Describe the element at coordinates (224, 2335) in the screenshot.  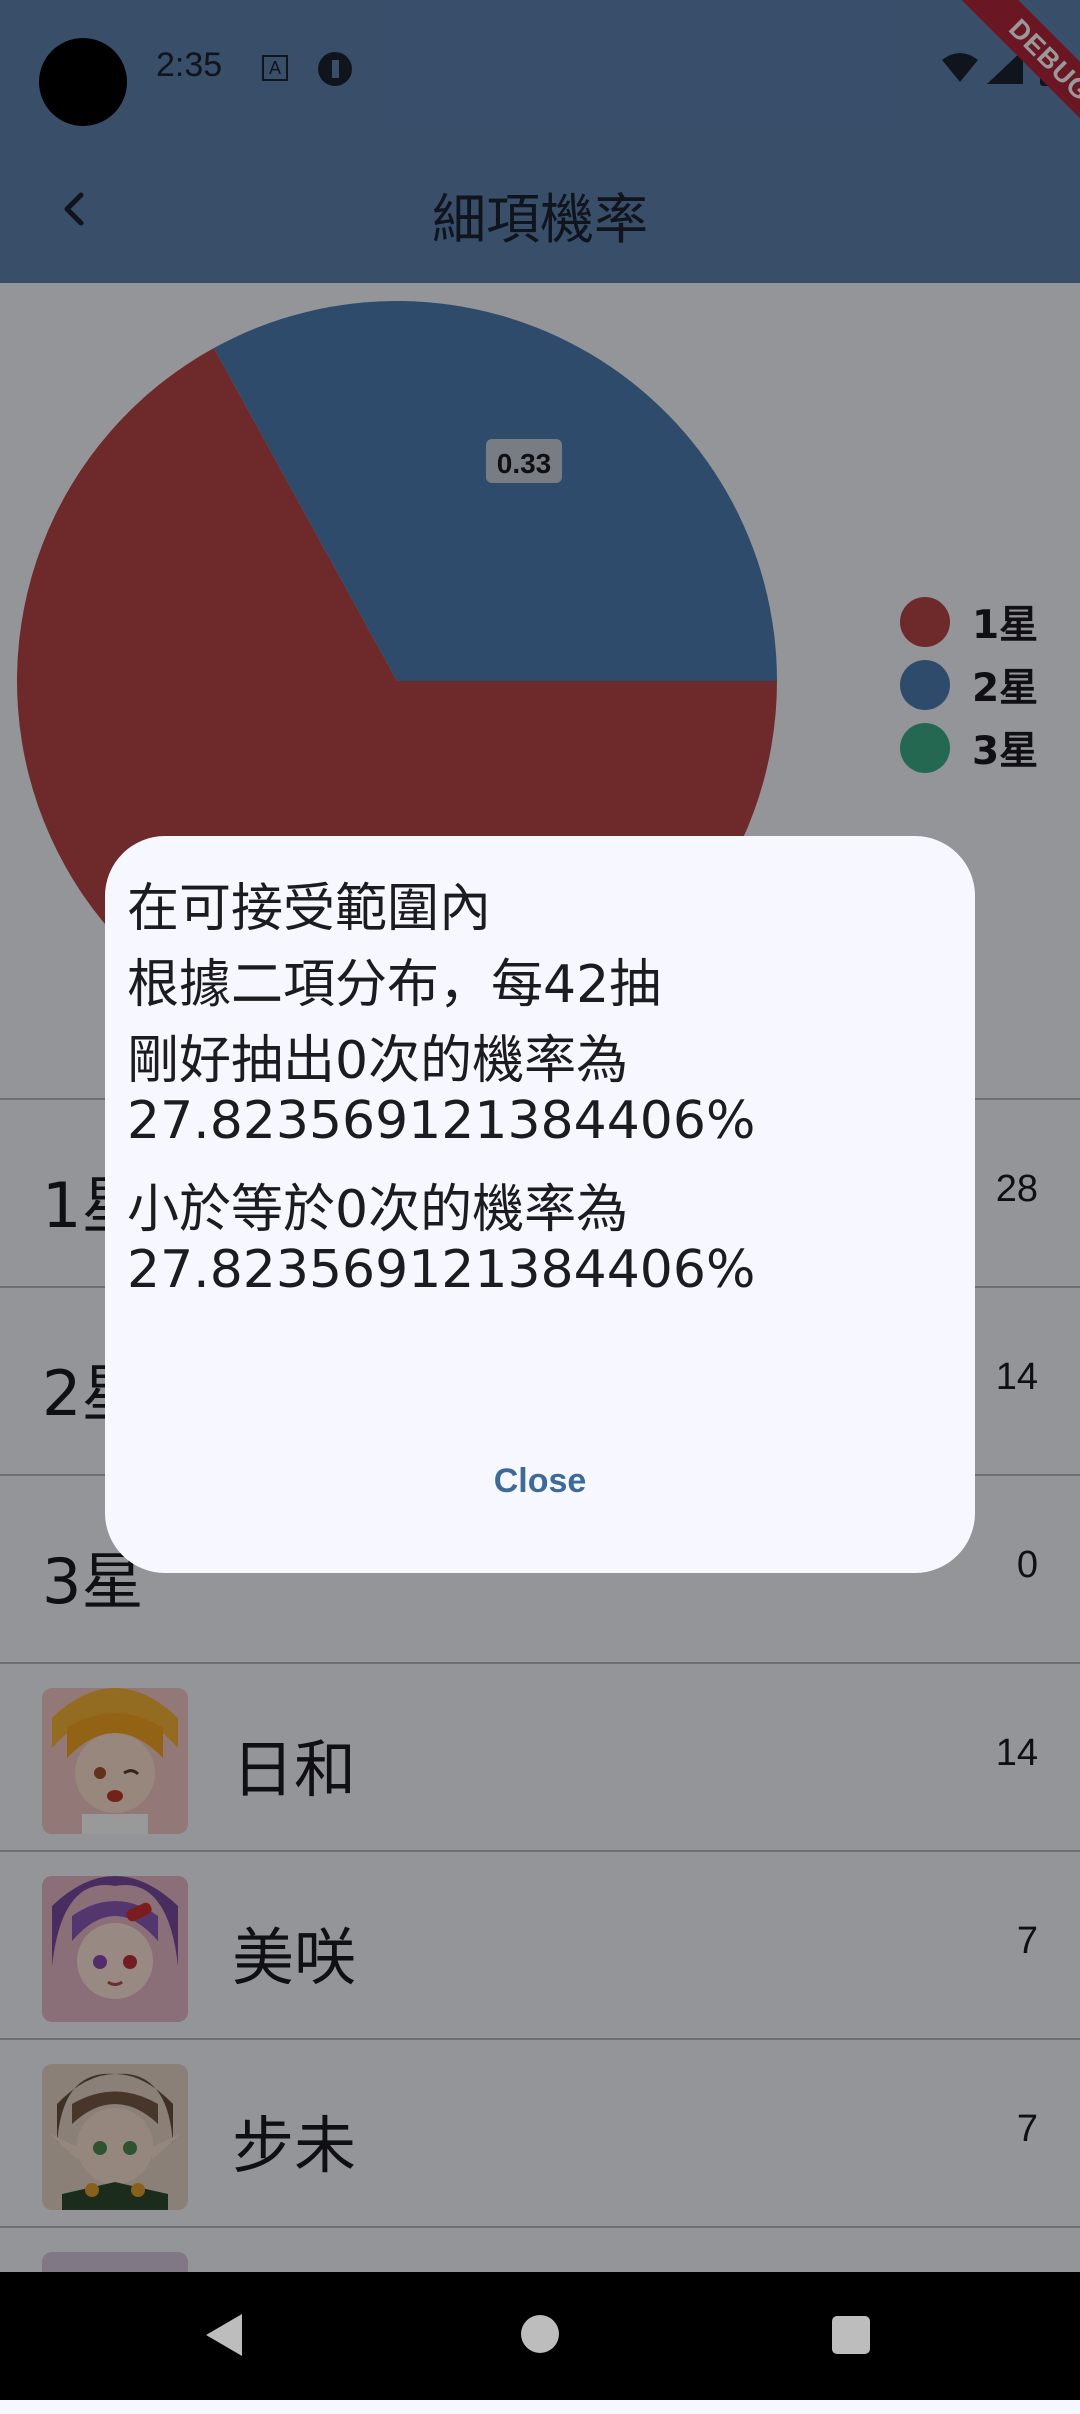
I see `nav-back-icon` at that location.